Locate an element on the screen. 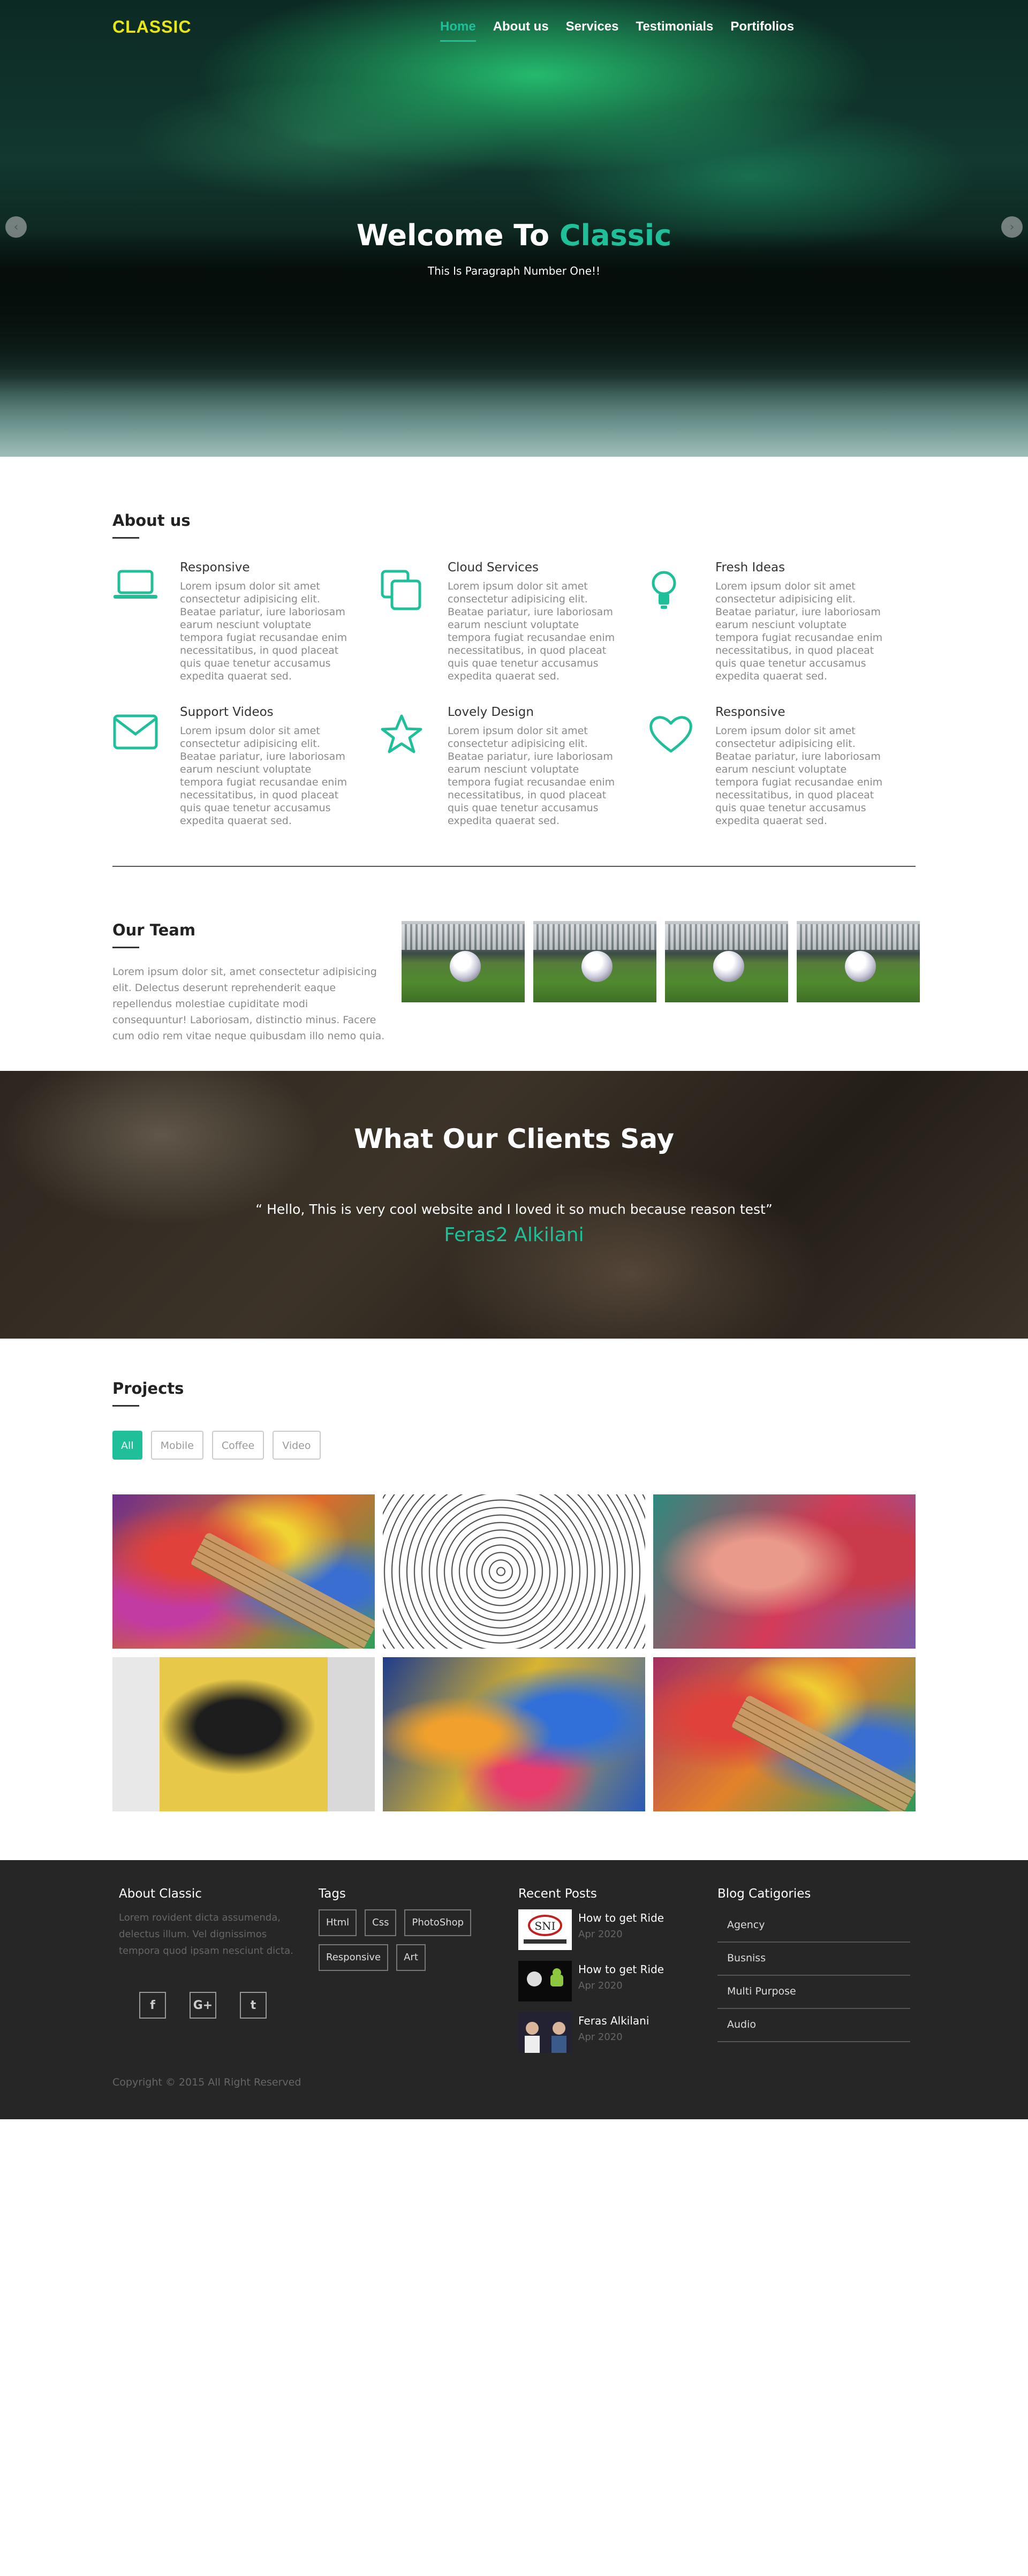 Image resolution: width=1028 pixels, height=2576 pixels. post-item: SNI How to get Ride Apr 2020 is located at coordinates (591, 1929).